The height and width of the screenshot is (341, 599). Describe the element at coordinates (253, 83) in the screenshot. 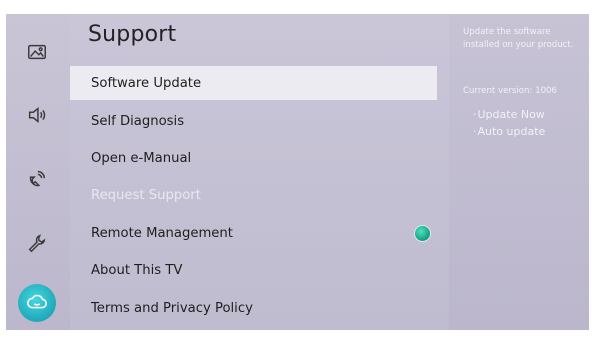

I see `menu-item-software-update: Software Update` at that location.